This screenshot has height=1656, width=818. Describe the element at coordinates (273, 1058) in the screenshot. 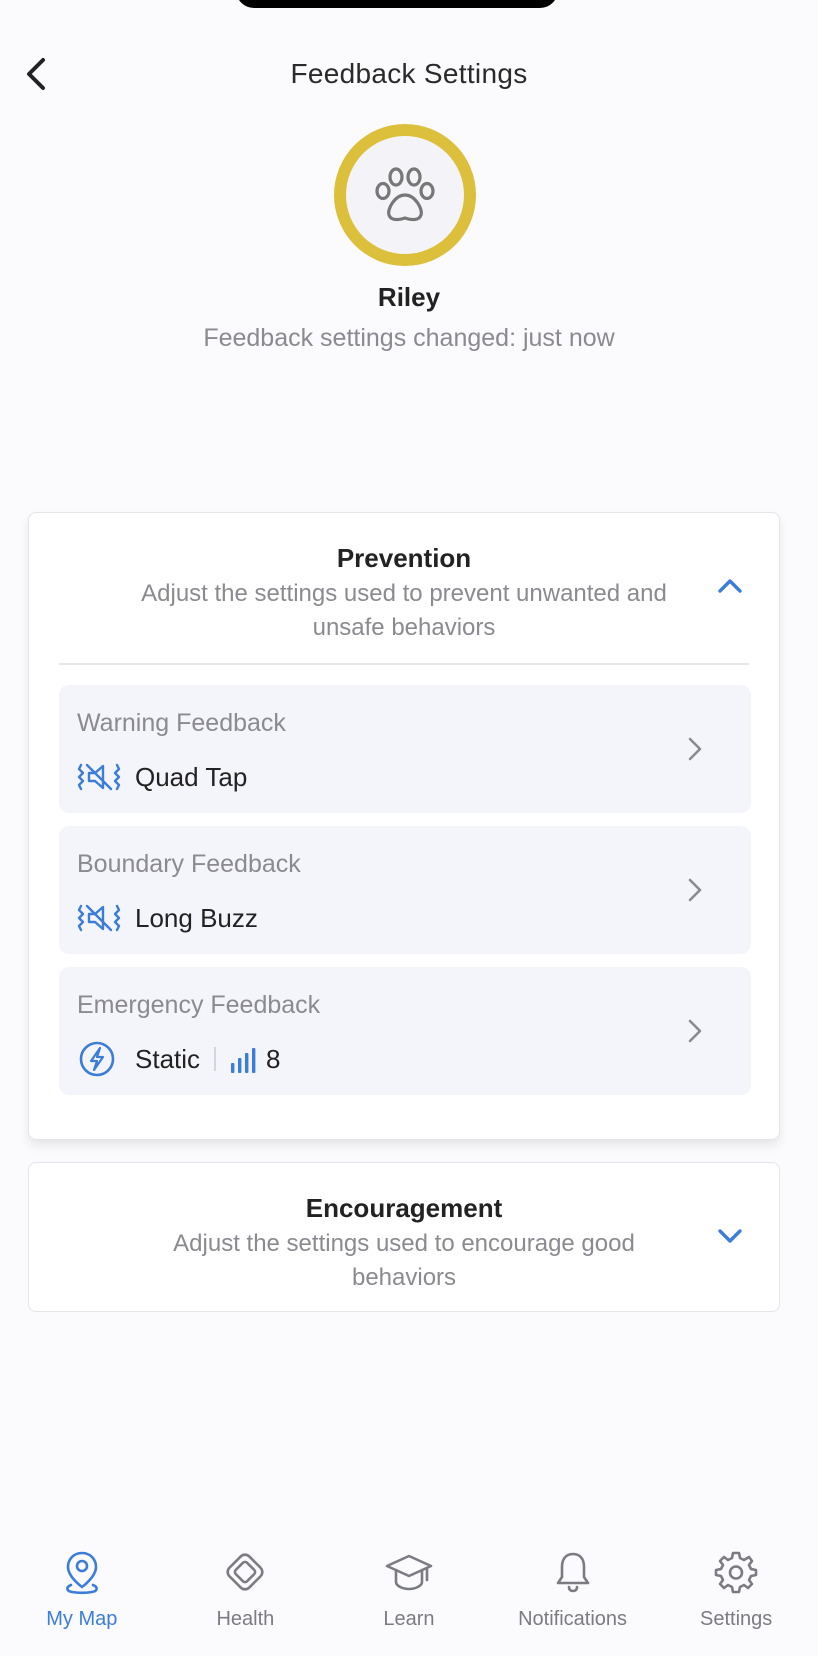

I see `intensity-level: 8` at that location.